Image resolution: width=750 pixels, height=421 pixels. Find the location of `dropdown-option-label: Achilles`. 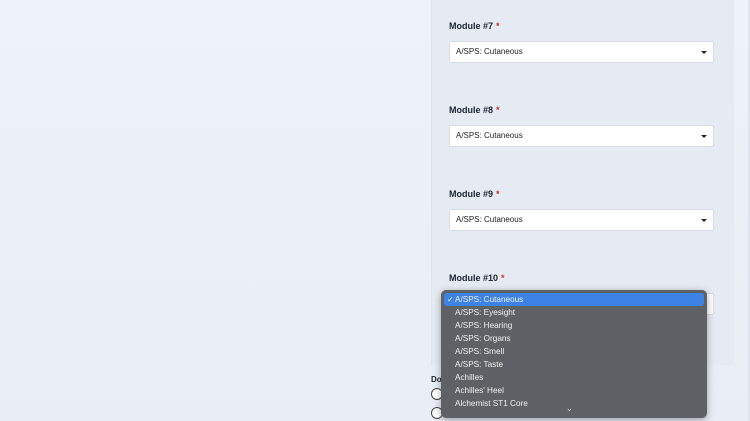

dropdown-option-label: Achilles is located at coordinates (469, 377).